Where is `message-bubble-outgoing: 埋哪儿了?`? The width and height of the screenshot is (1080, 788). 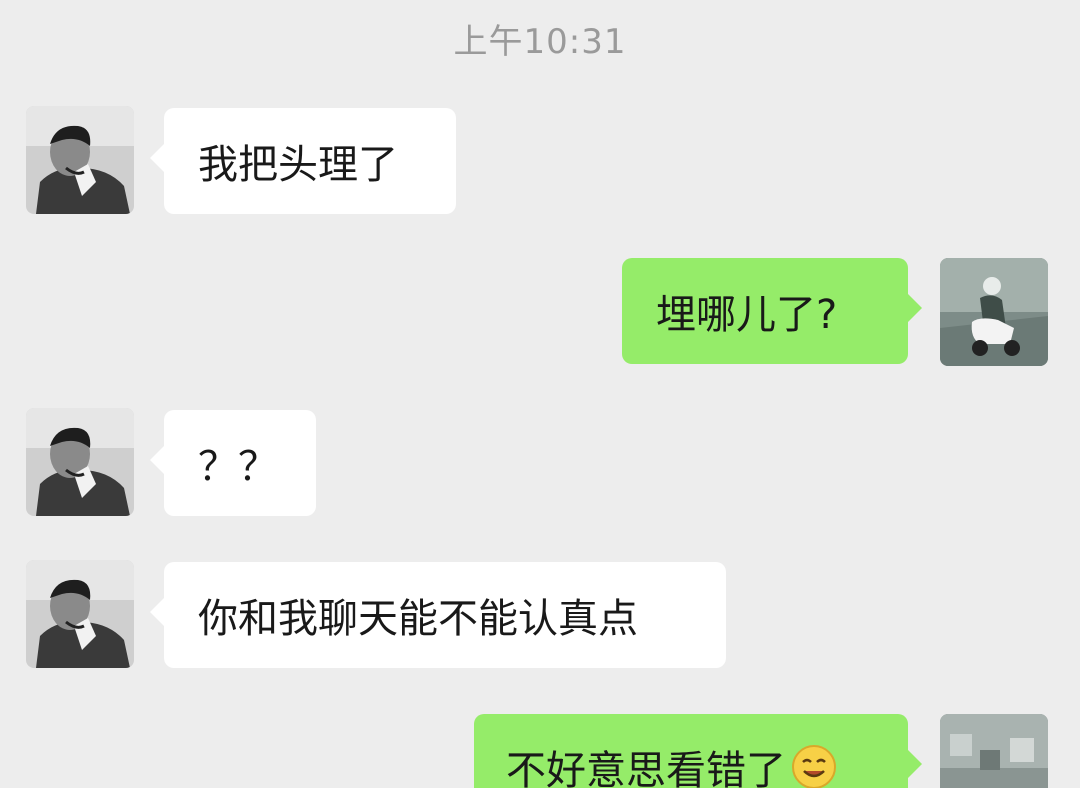
message-bubble-outgoing: 埋哪儿了? is located at coordinates (772, 311).